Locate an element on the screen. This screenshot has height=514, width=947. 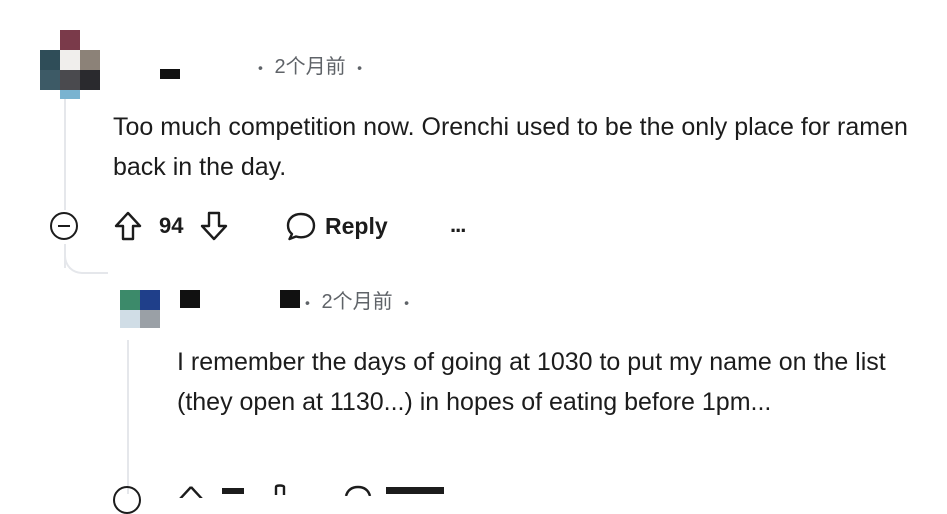
vote-group: 94 is located at coordinates (171, 226).